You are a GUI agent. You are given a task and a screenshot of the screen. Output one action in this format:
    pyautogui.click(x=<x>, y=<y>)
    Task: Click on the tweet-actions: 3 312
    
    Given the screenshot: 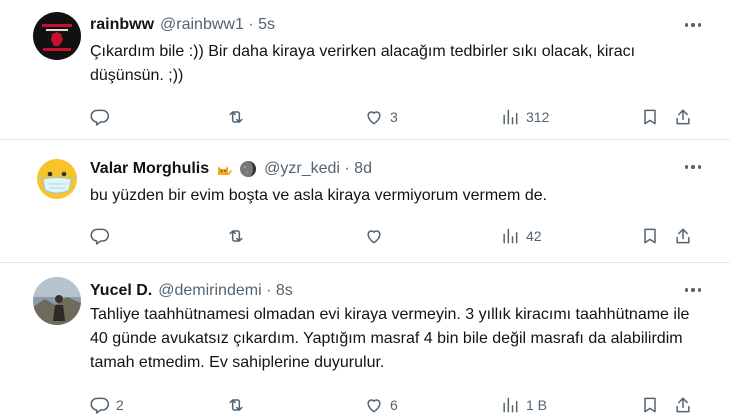 What is the action you would take?
    pyautogui.click(x=396, y=117)
    